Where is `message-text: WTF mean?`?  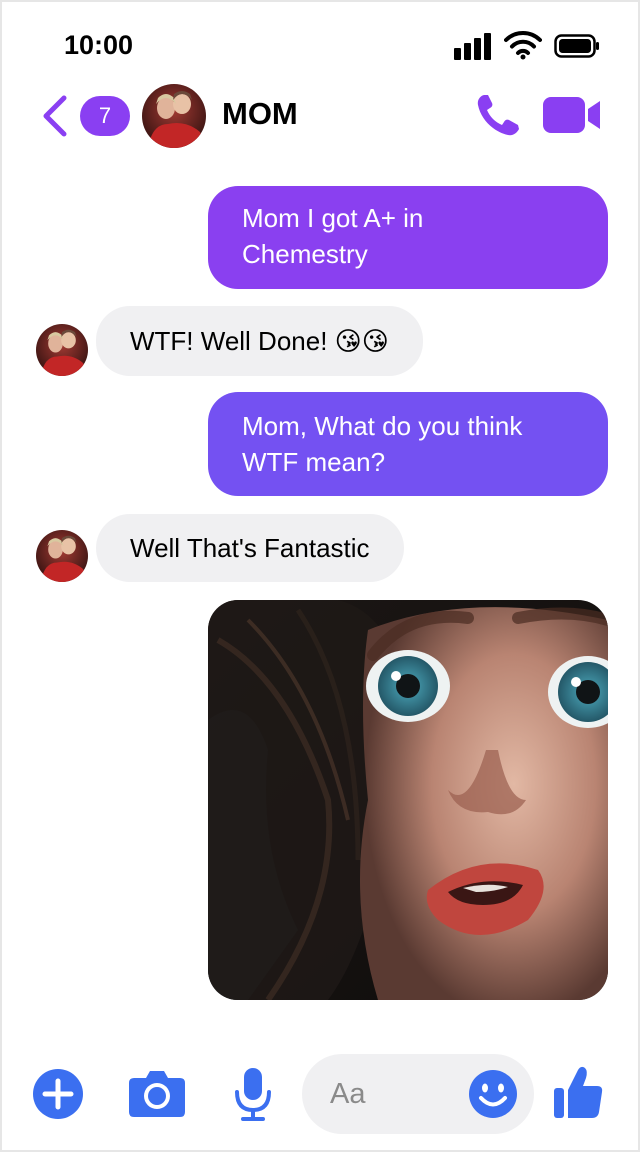 message-text: WTF mean? is located at coordinates (314, 462).